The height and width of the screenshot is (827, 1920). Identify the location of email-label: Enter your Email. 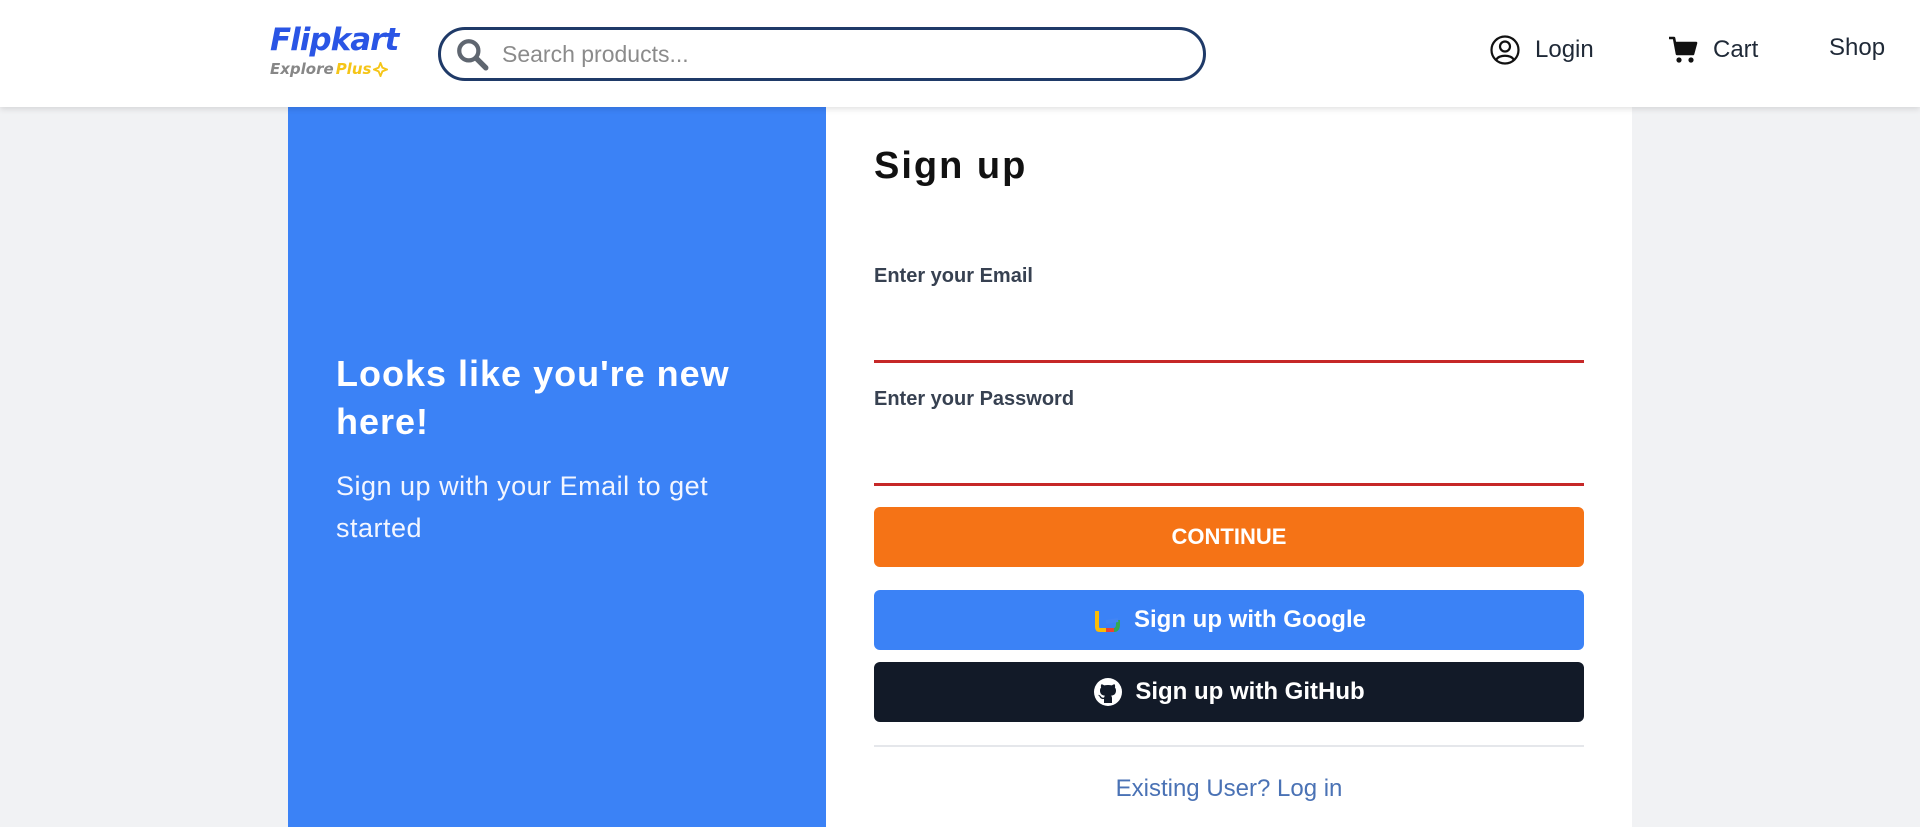
(953, 276).